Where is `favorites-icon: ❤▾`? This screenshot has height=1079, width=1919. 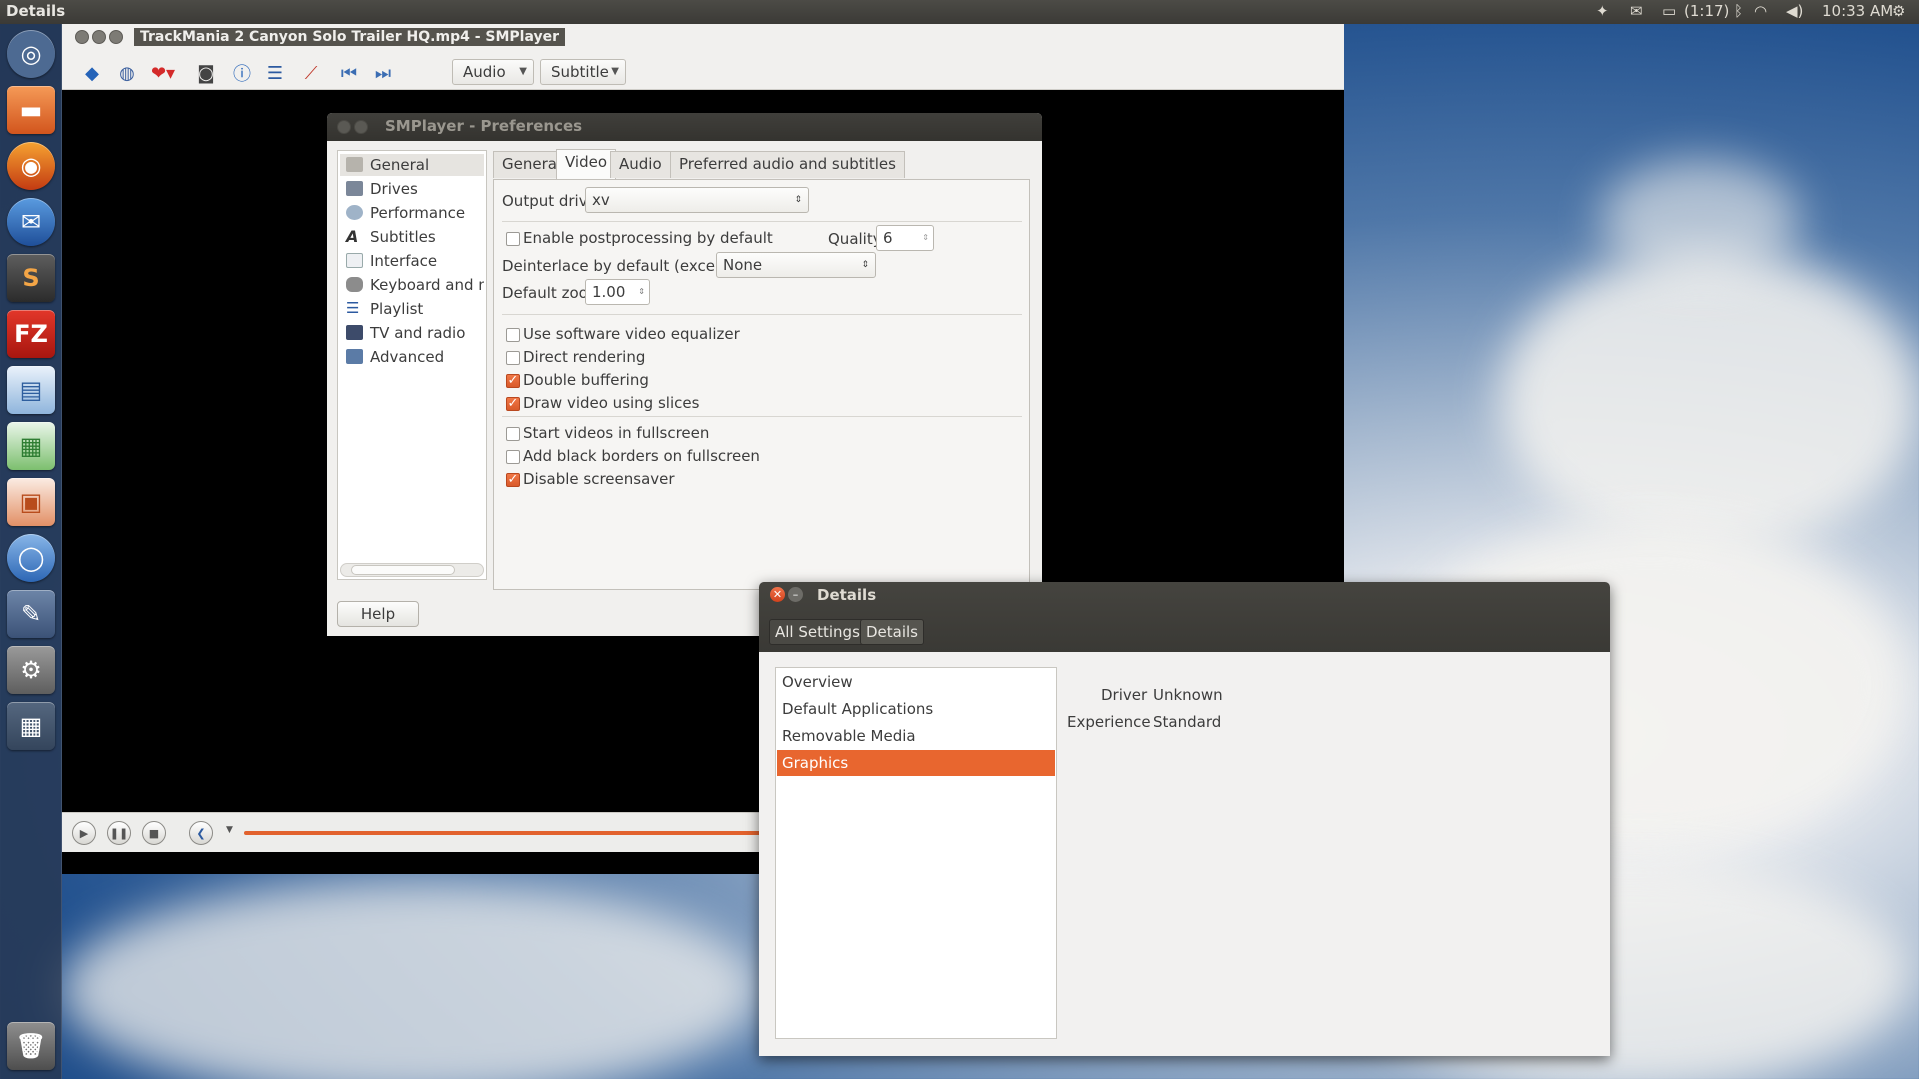 favorites-icon: ❤▾ is located at coordinates (163, 73).